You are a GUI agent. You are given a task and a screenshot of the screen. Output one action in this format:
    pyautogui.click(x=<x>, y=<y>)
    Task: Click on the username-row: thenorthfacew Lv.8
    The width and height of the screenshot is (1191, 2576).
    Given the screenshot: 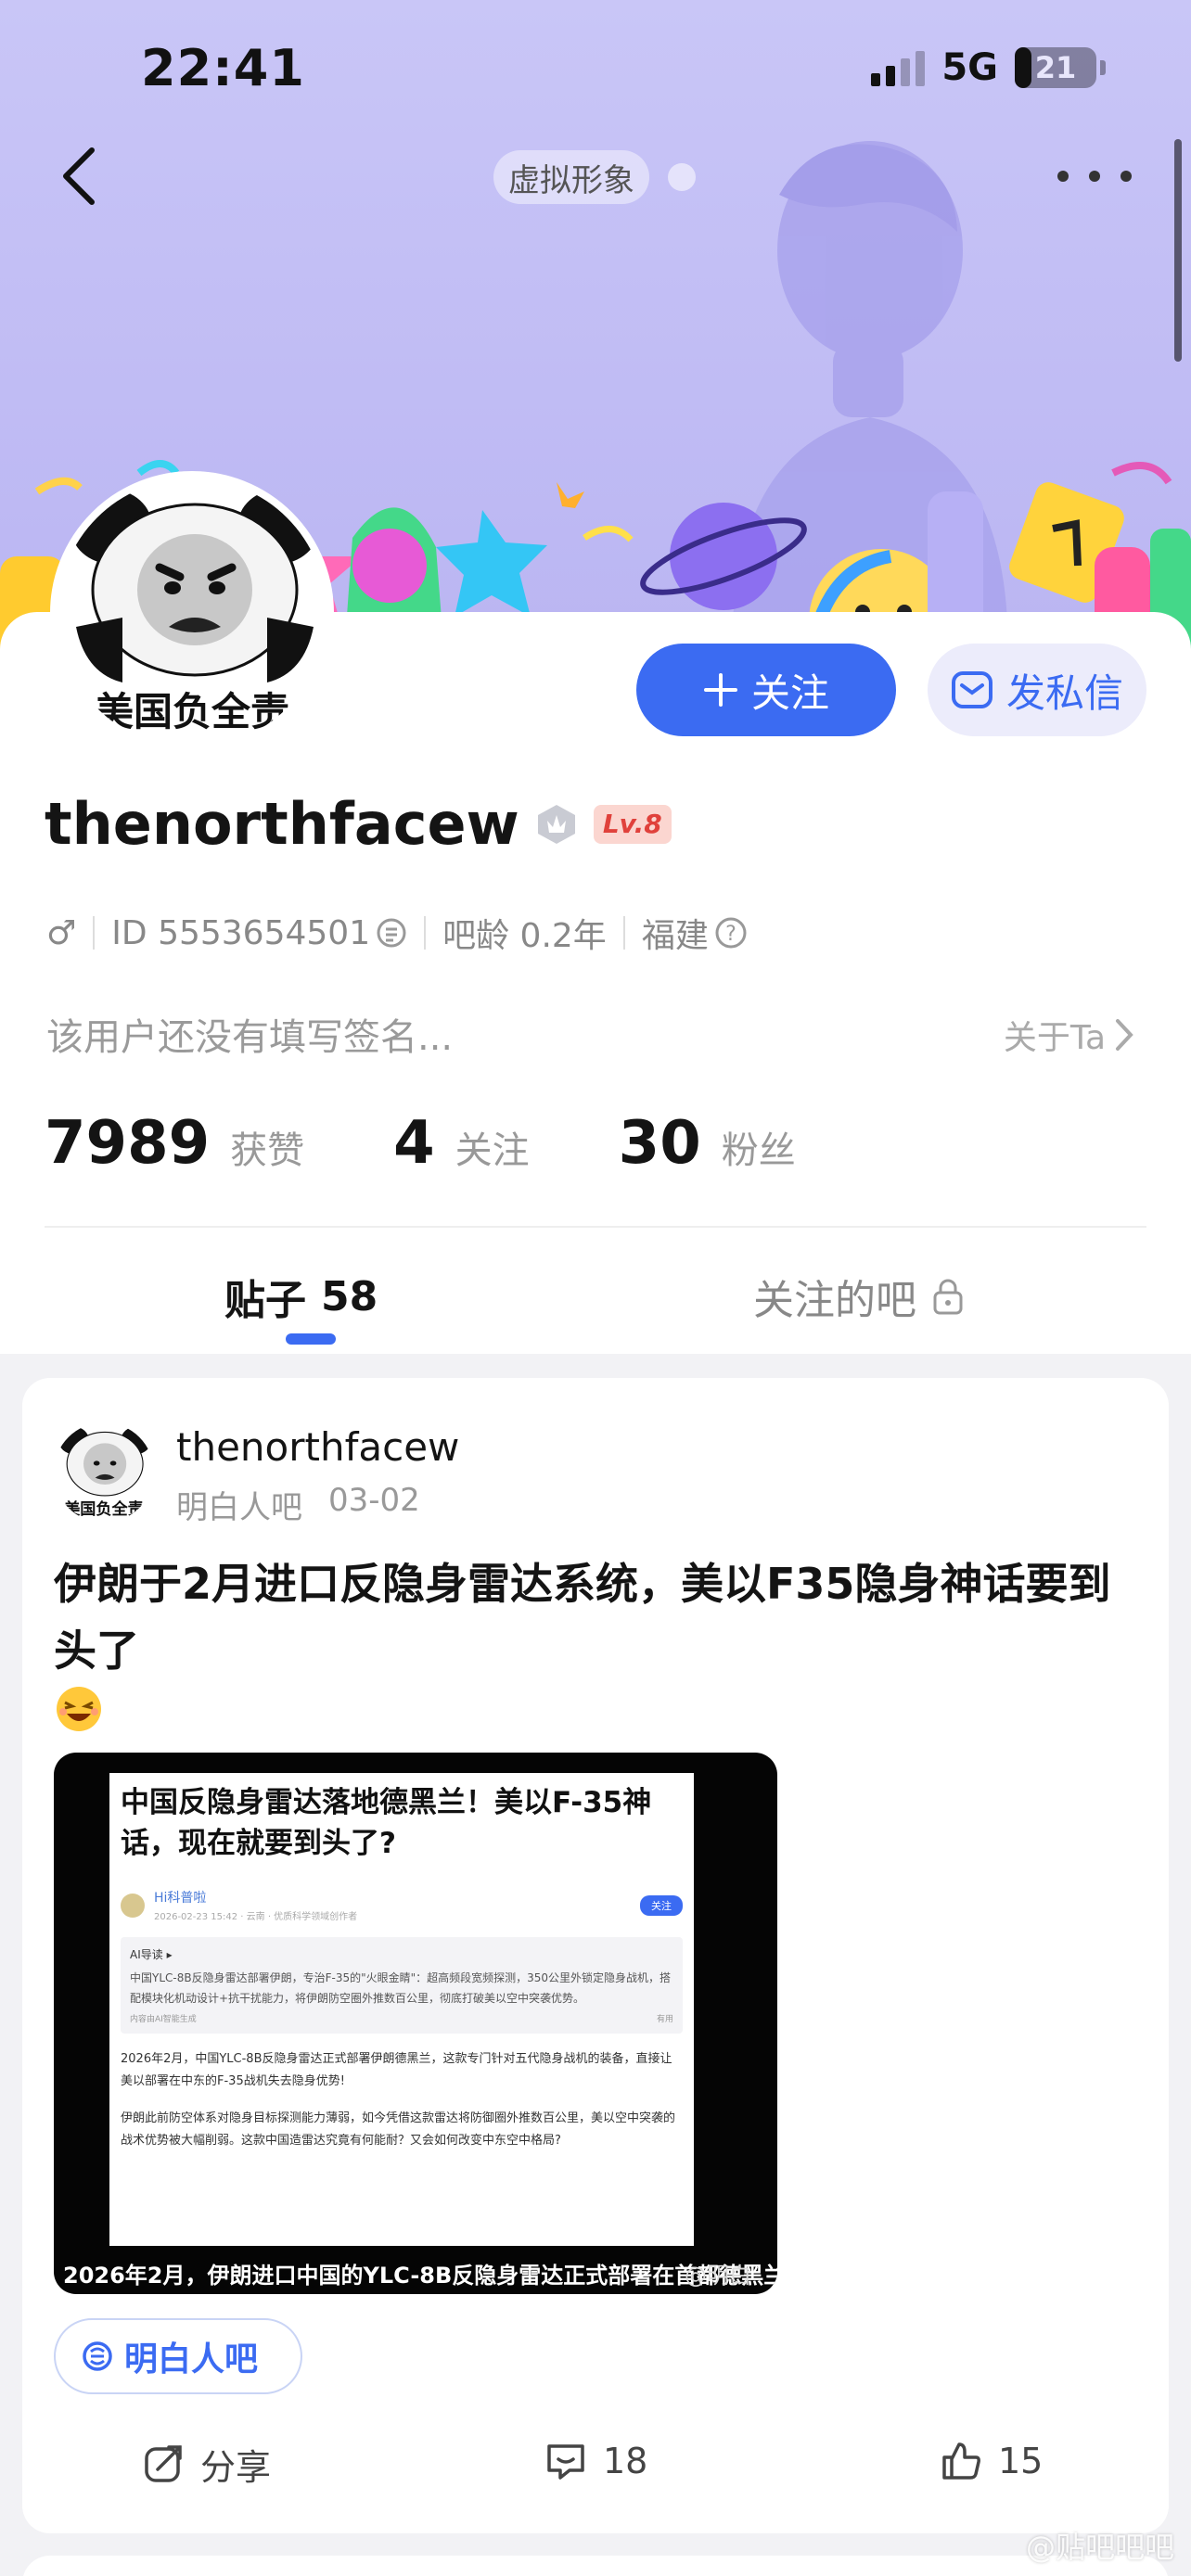 What is the action you would take?
    pyautogui.click(x=359, y=824)
    